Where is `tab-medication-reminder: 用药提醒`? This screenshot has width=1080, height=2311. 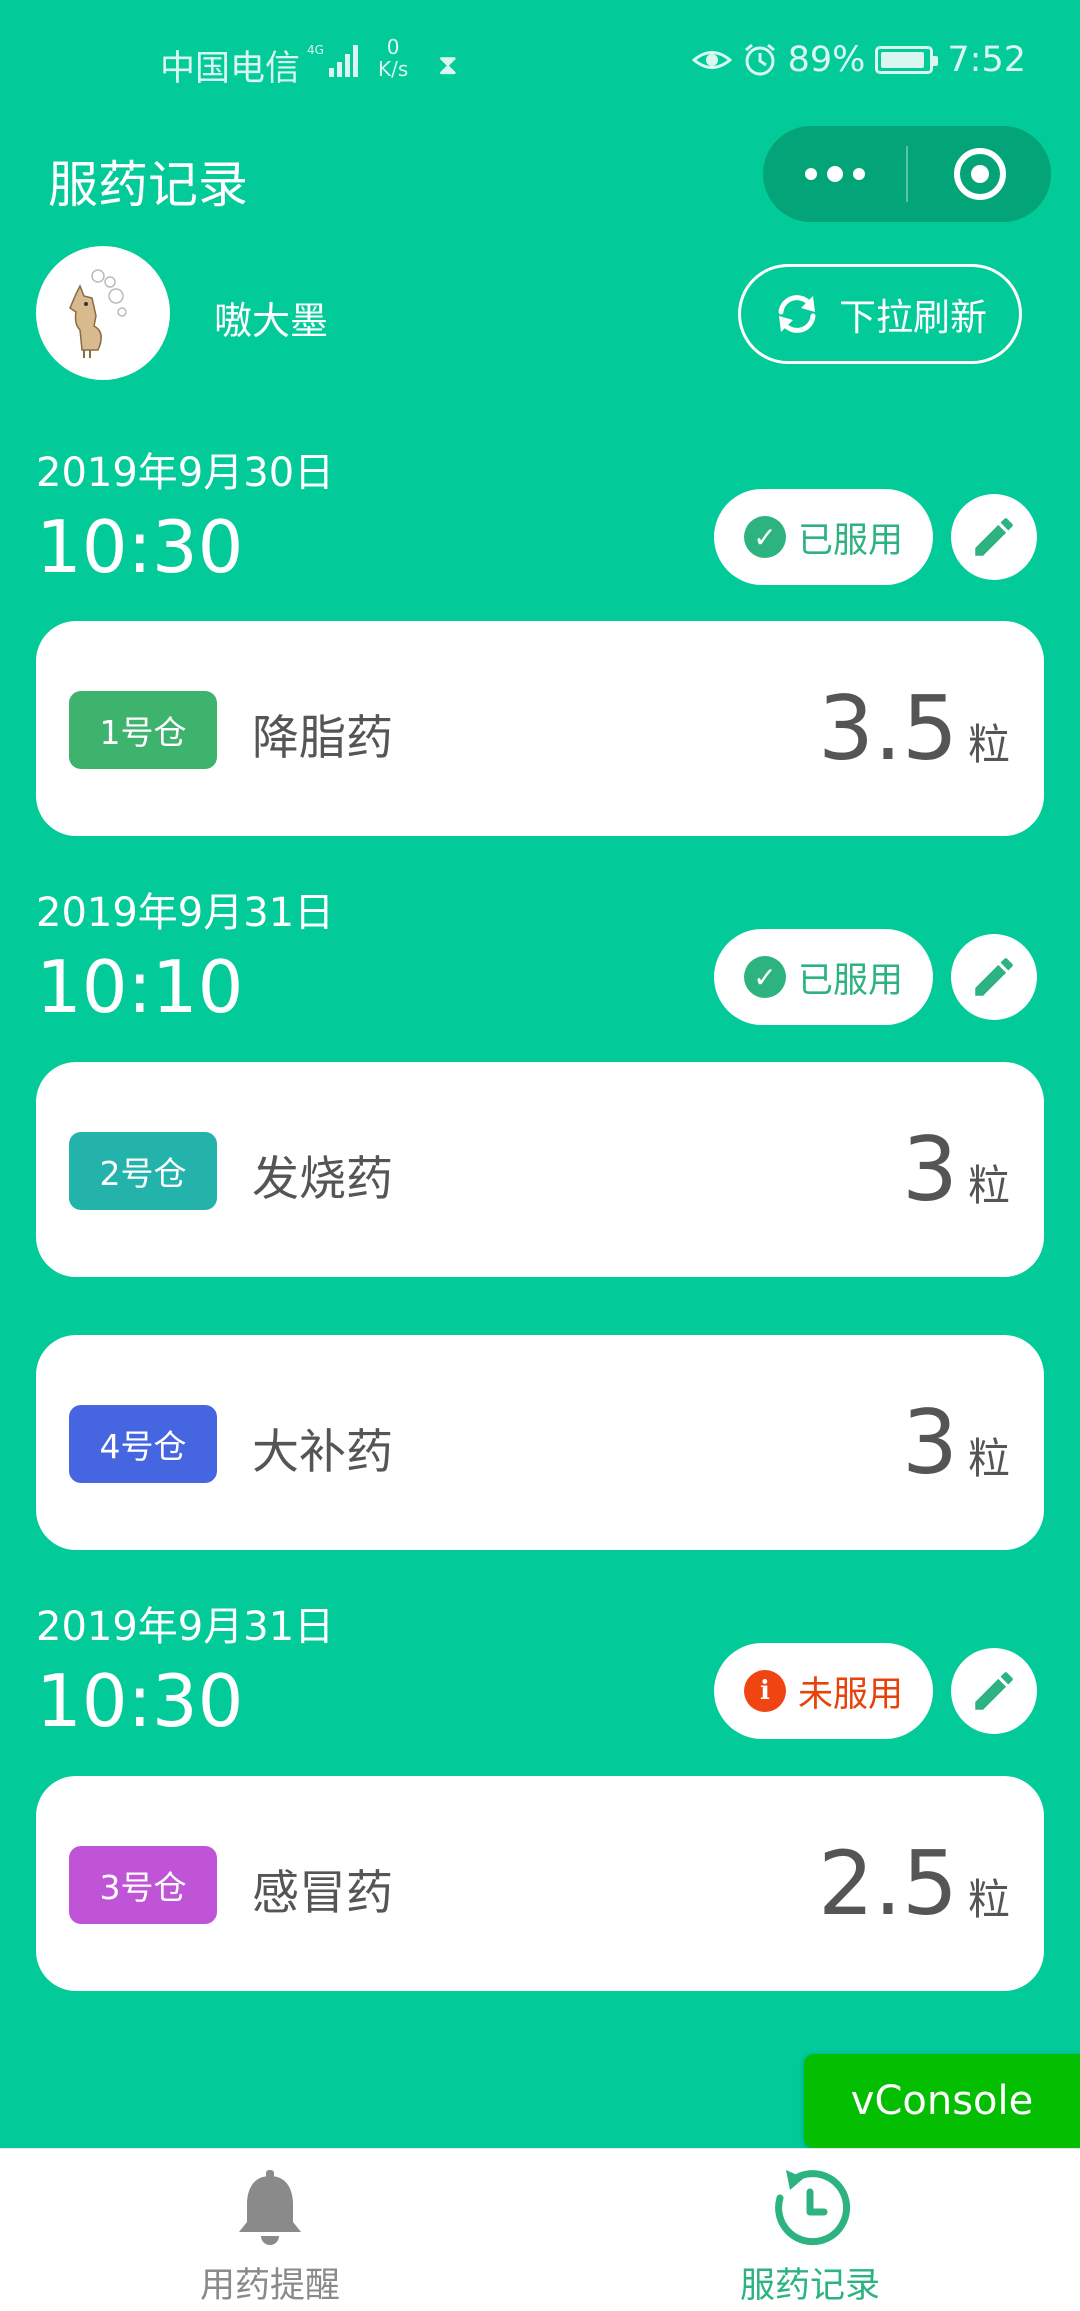
tab-medication-reminder: 用药提醒 is located at coordinates (270, 2230).